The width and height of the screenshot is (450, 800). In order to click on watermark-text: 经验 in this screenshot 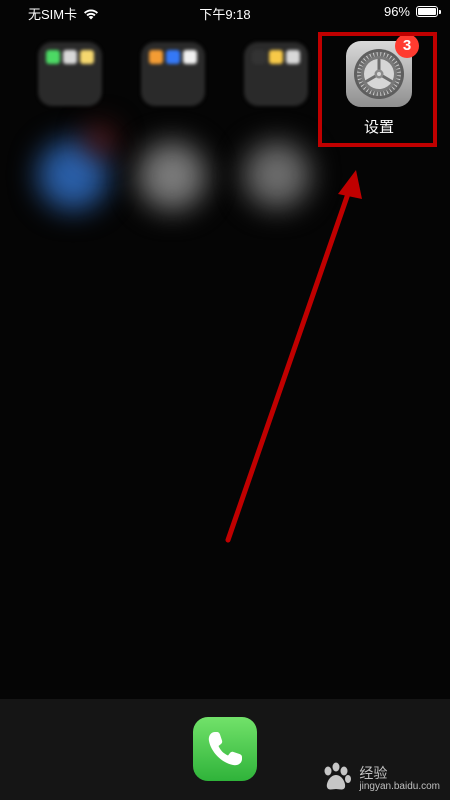, I will do `click(373, 773)`.